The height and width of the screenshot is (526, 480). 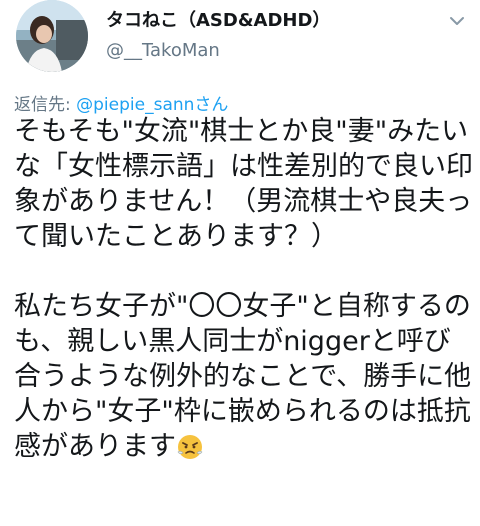 I want to click on user-handle: @__TakoMan, so click(x=163, y=50).